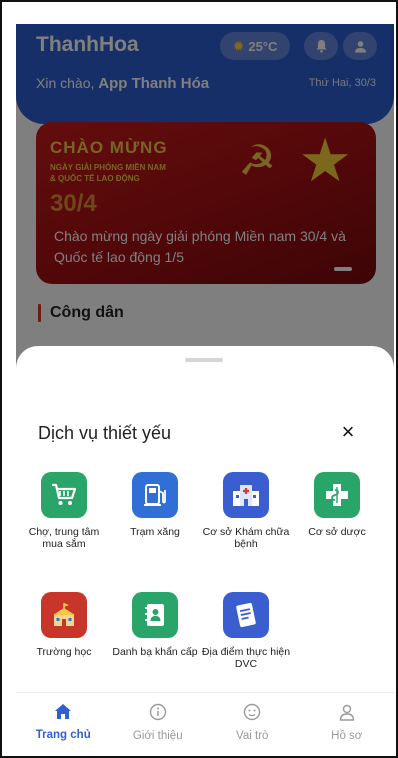 The height and width of the screenshot is (758, 398). I want to click on nav-home: Trang chủ, so click(63, 722).